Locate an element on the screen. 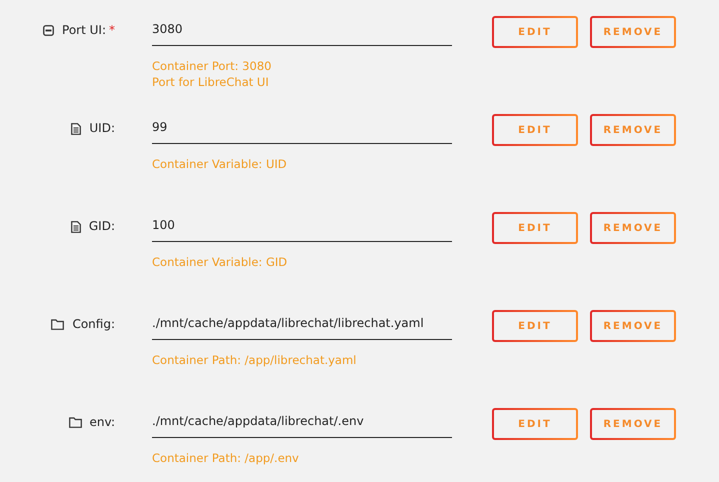 This screenshot has height=482, width=719. required-marker: * is located at coordinates (112, 30).